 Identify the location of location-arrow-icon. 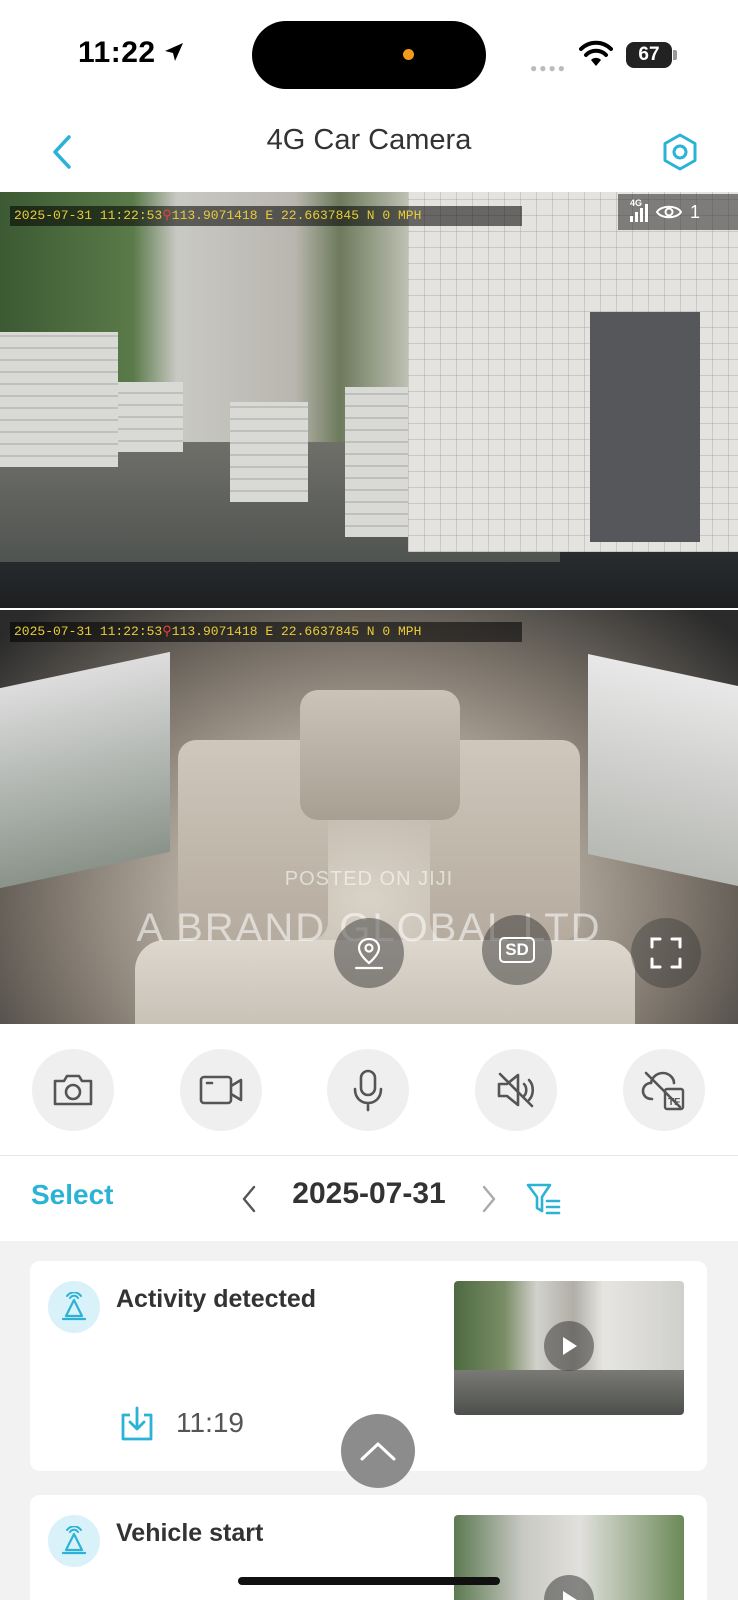
(174, 52).